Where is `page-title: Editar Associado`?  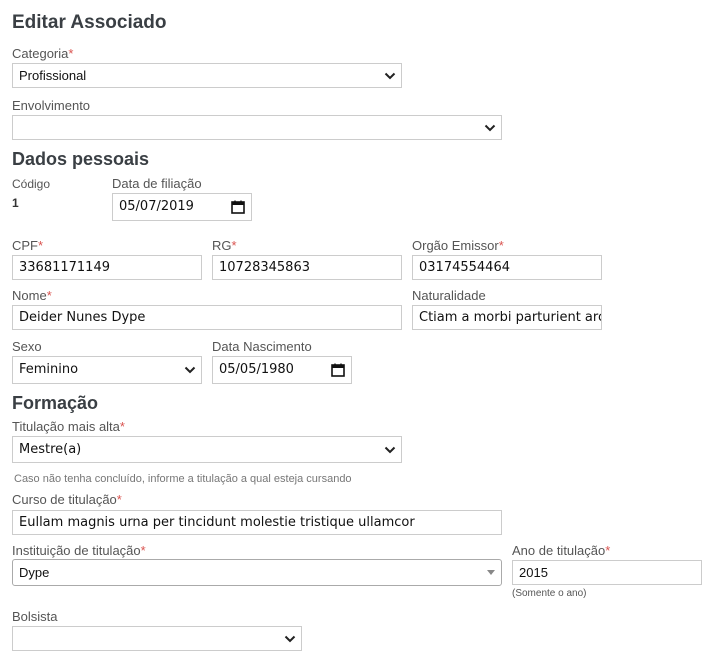 page-title: Editar Associado is located at coordinates (89, 22).